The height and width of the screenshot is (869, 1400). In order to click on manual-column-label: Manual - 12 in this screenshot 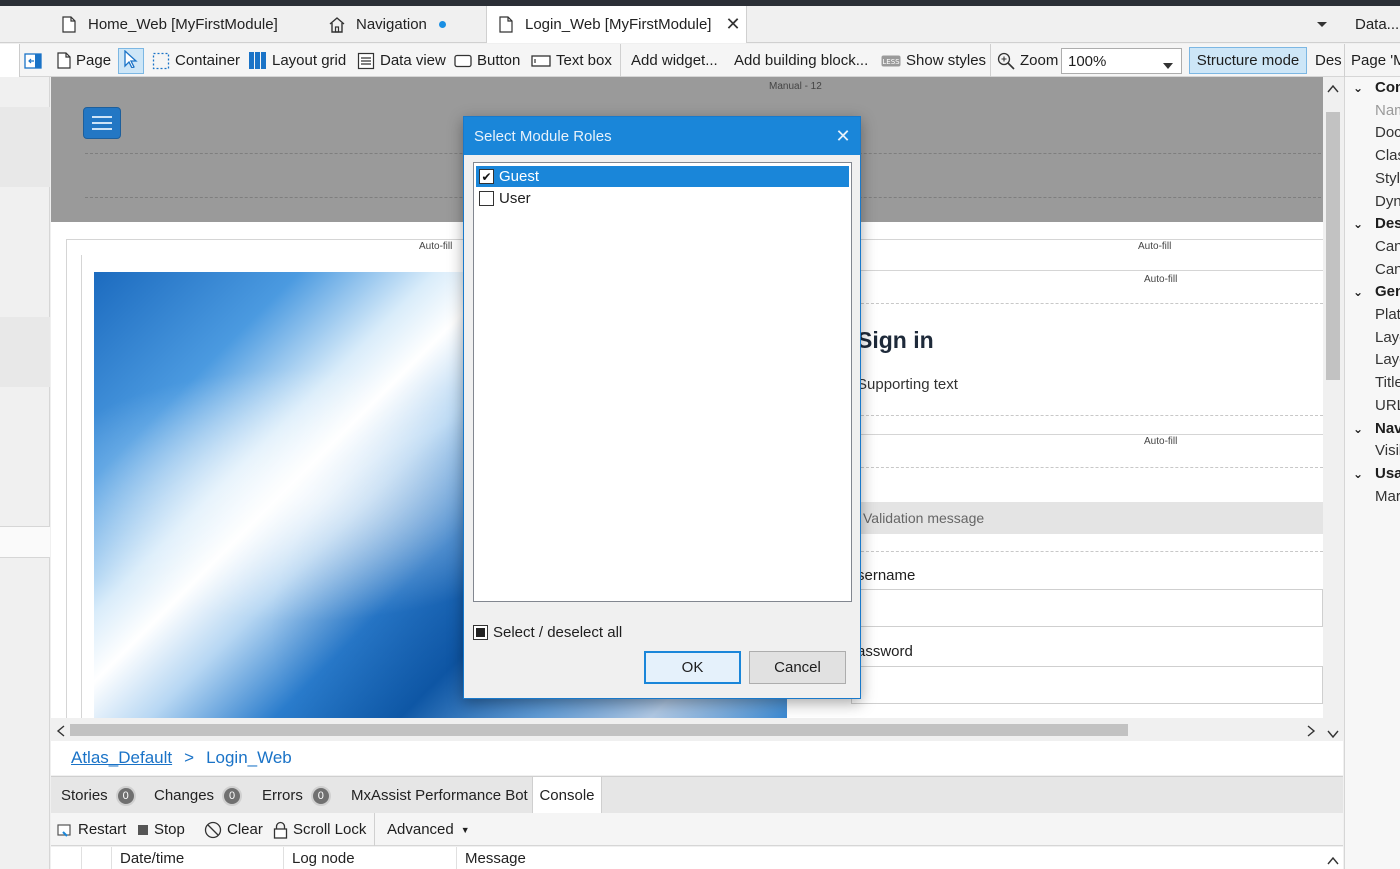, I will do `click(795, 86)`.